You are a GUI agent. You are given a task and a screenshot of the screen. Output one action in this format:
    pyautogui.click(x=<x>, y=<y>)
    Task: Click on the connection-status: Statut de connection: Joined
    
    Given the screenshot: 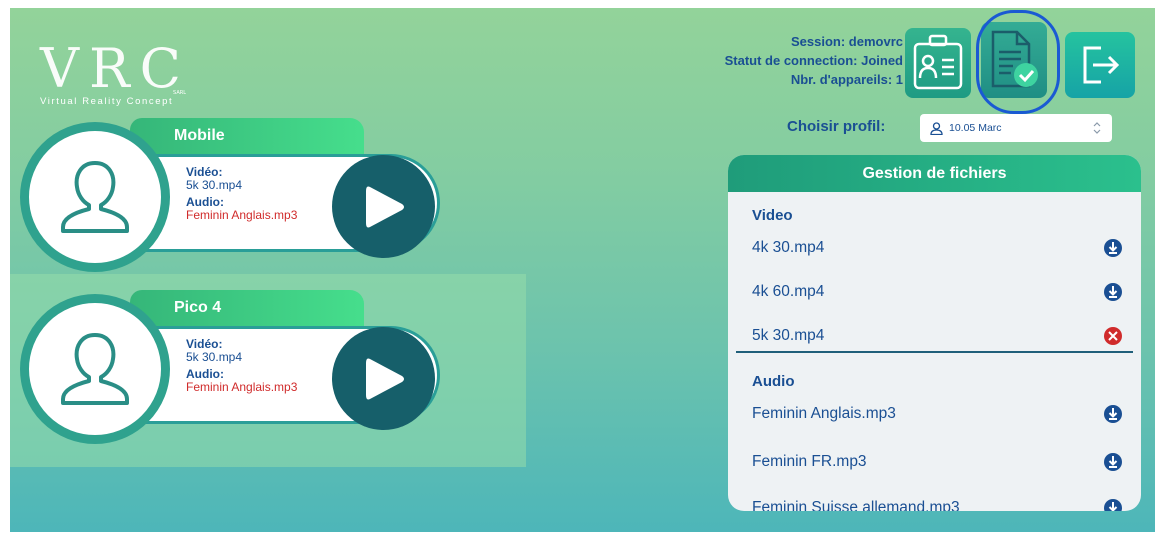 What is the action you would take?
    pyautogui.click(x=813, y=60)
    